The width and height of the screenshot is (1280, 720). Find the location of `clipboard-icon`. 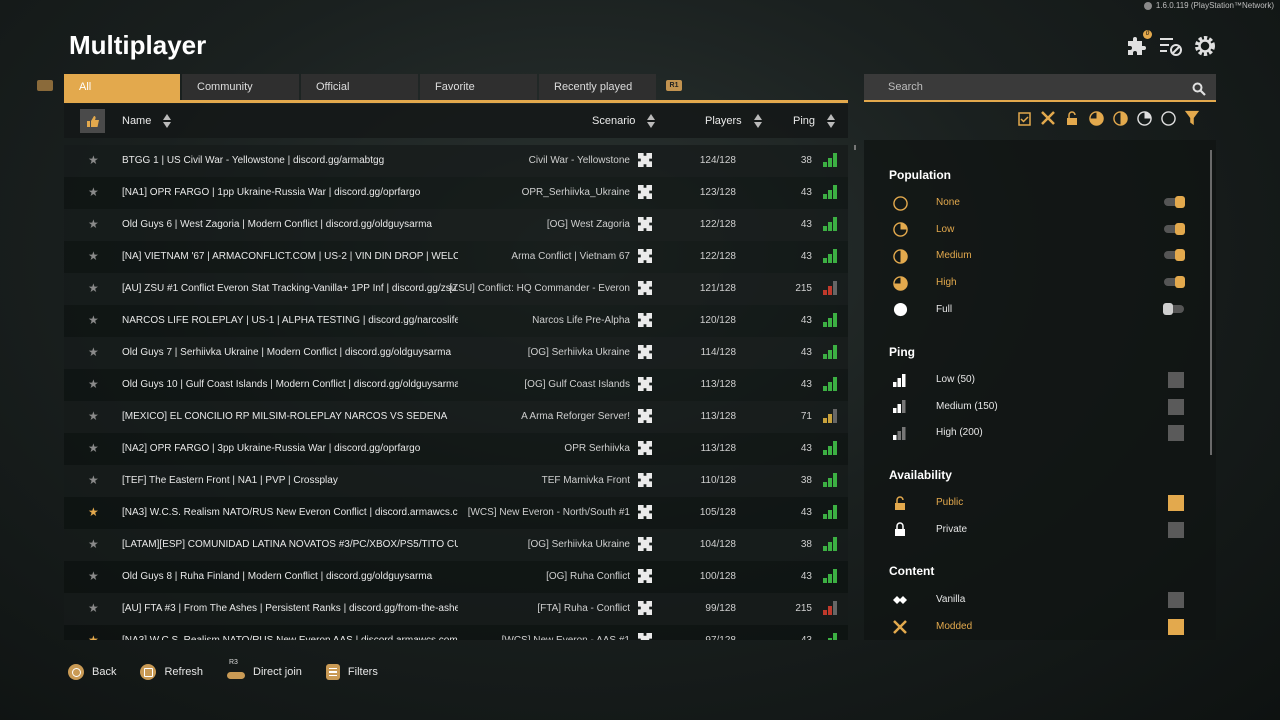

clipboard-icon is located at coordinates (1024, 118).